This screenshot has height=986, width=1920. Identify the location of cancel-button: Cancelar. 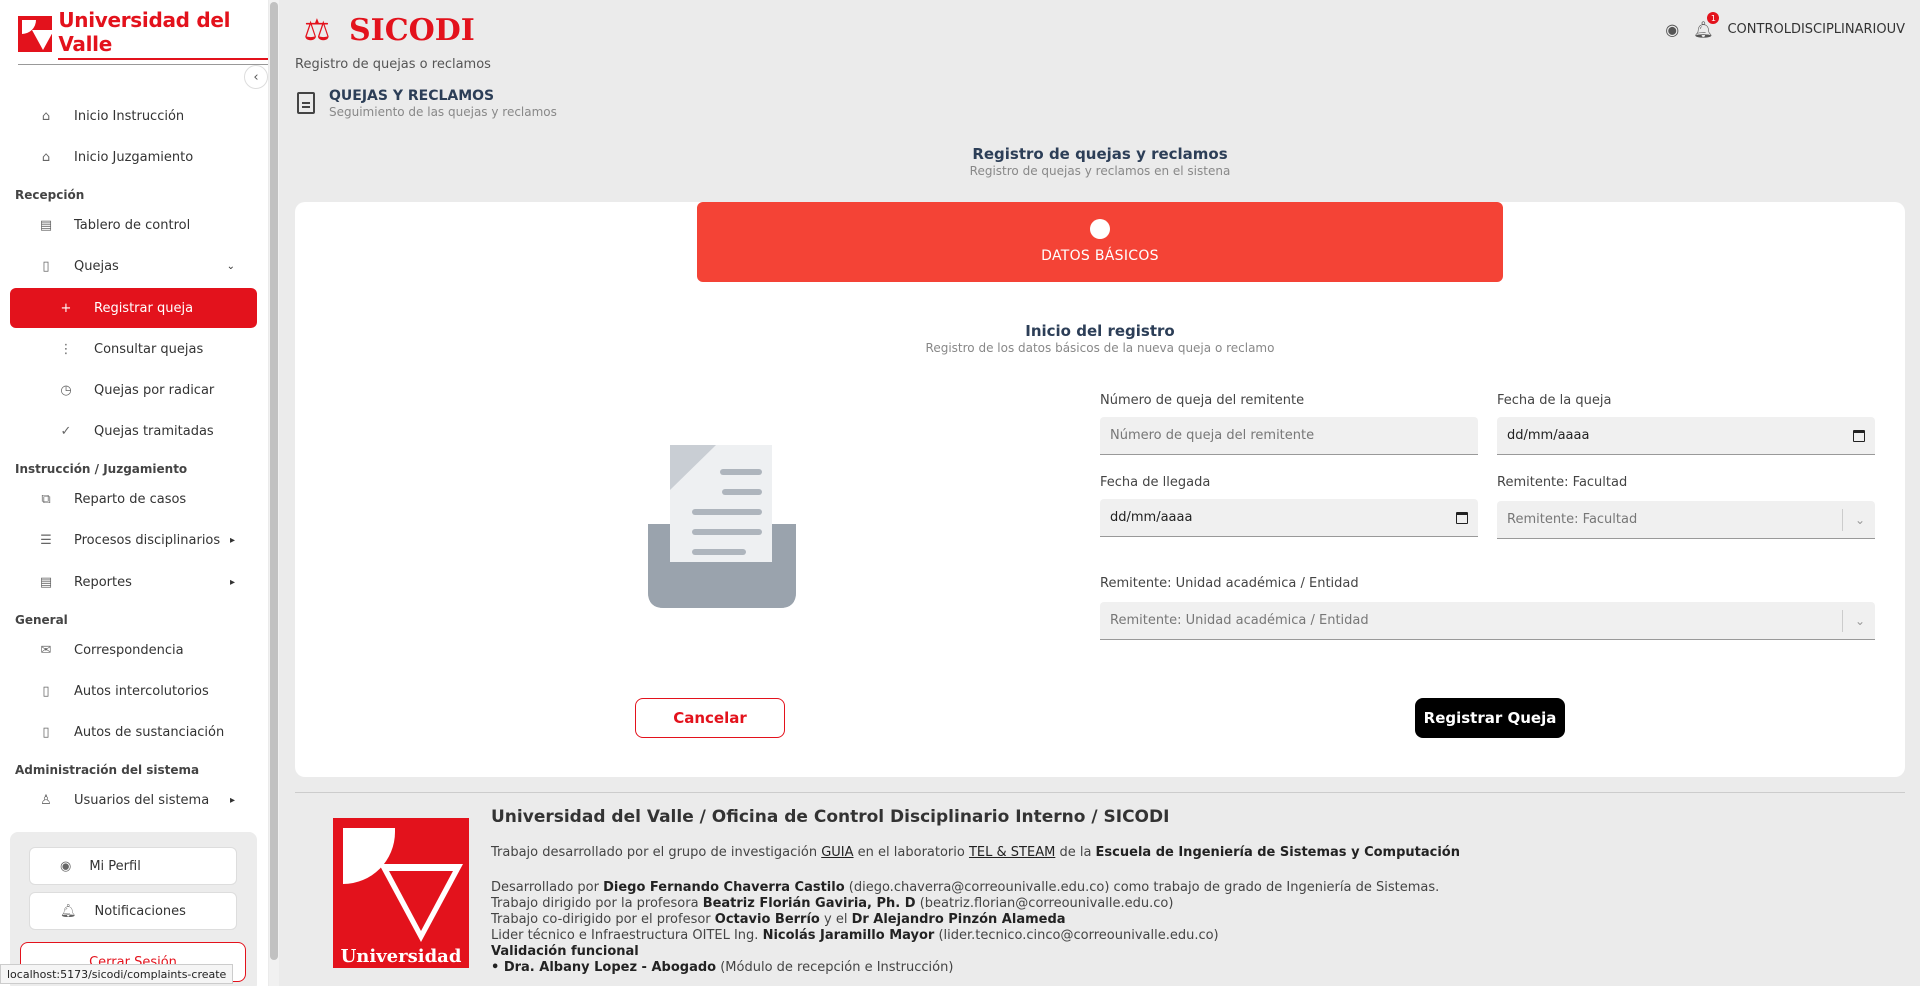
(710, 718).